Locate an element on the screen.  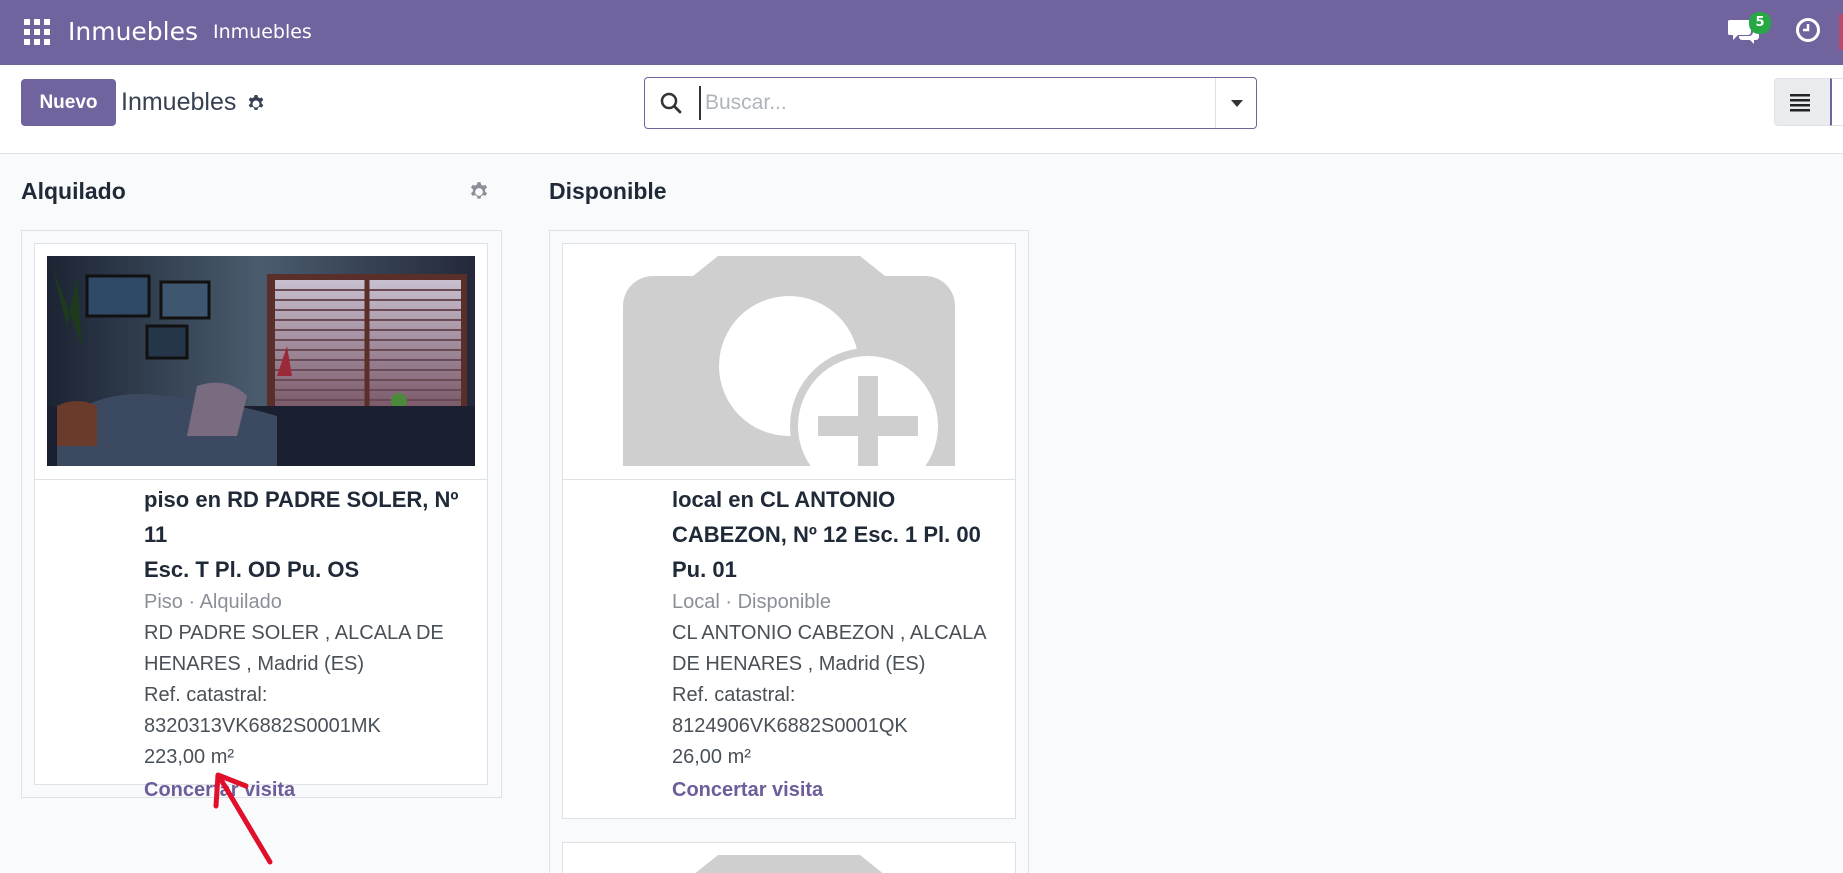
living-room-photo is located at coordinates (261, 361).